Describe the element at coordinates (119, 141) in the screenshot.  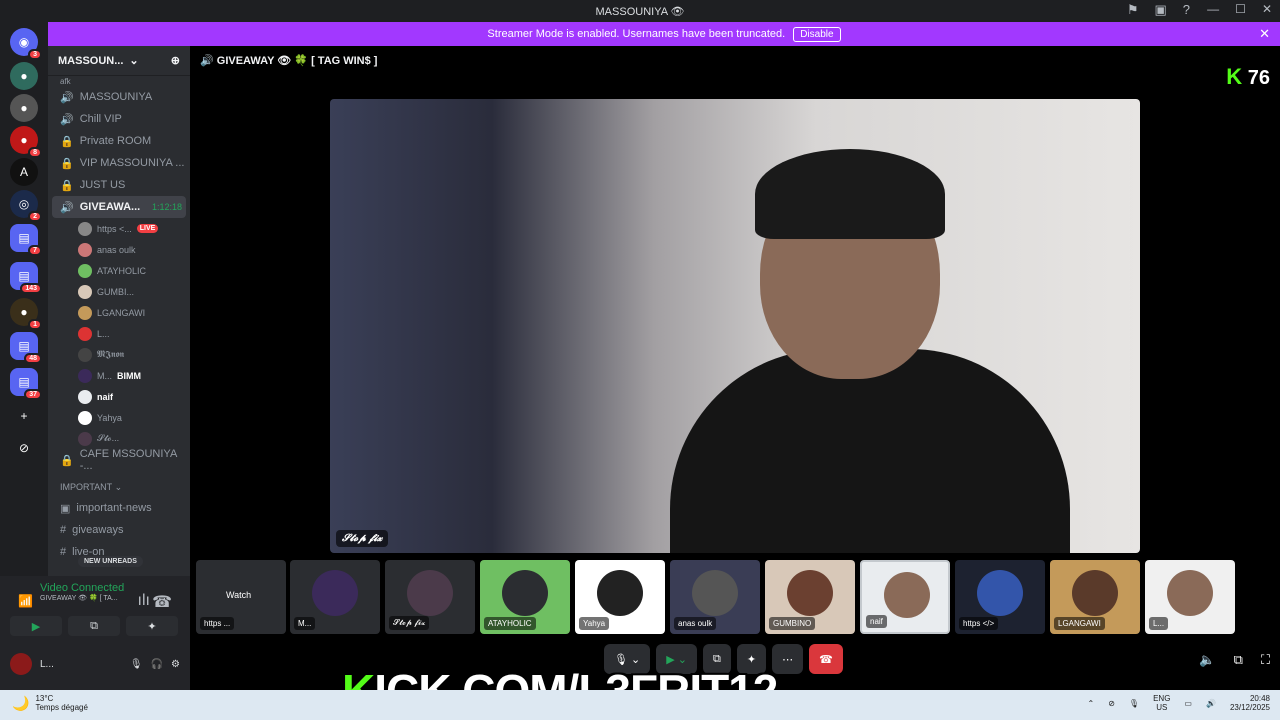
I see `channel-item: 🔒 Private ROOM` at that location.